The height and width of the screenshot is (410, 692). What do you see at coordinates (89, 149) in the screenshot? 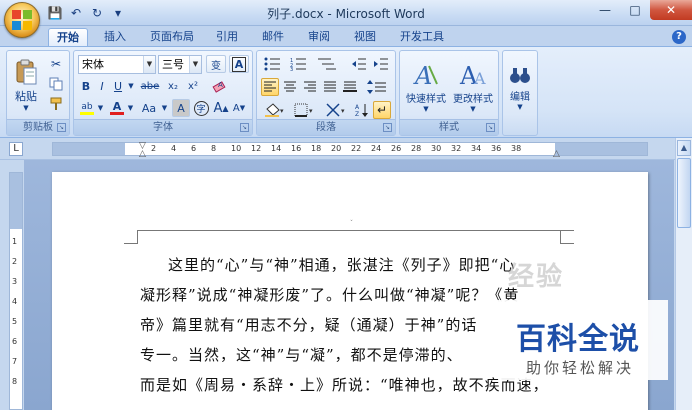
I see `left-margin-area` at bounding box center [89, 149].